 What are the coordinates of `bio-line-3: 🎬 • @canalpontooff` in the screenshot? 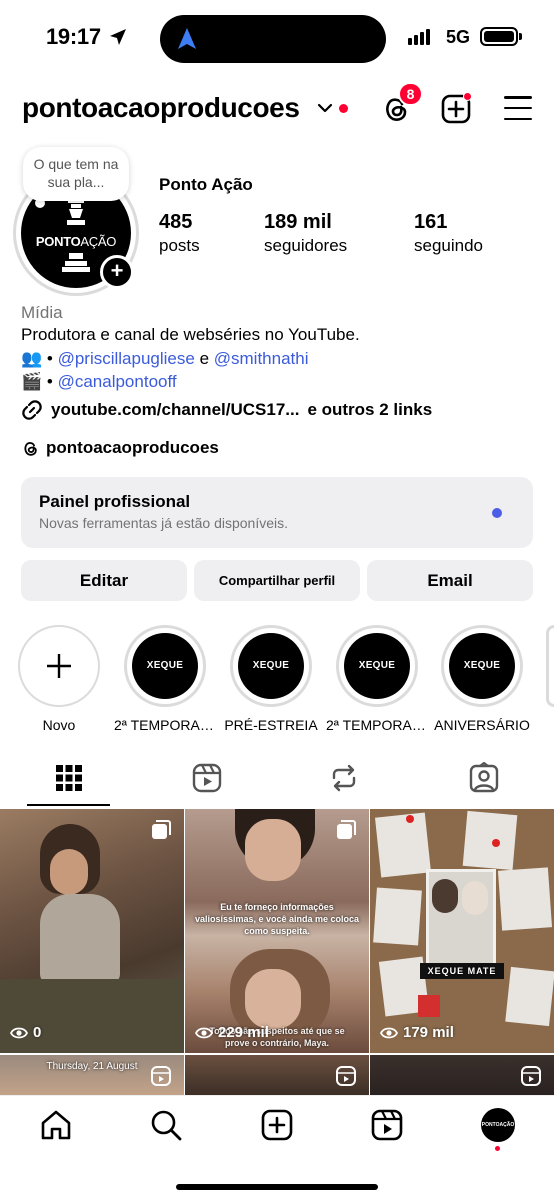 It's located at (99, 381).